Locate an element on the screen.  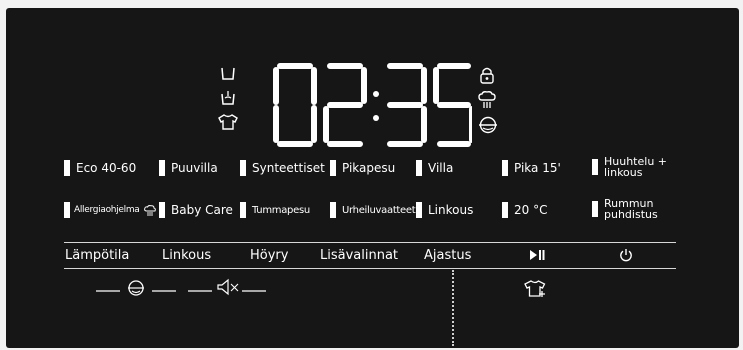
program-rummun-puhdistus: Rummun puhdistus is located at coordinates (633, 209).